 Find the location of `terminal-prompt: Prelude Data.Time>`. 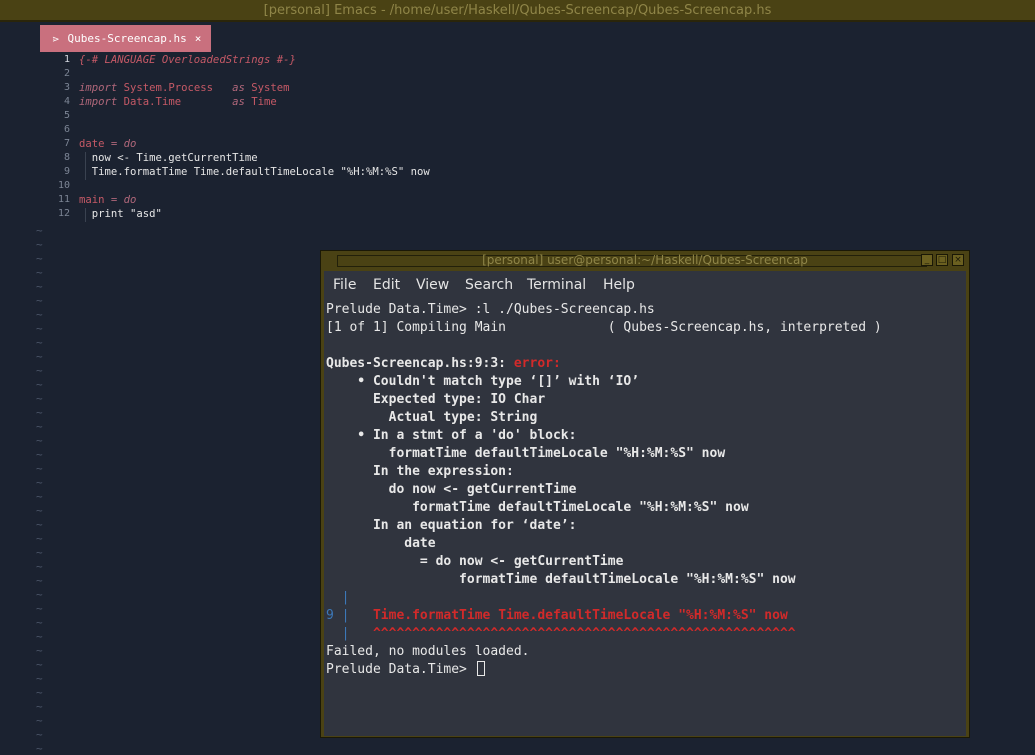

terminal-prompt: Prelude Data.Time> is located at coordinates (405, 670).